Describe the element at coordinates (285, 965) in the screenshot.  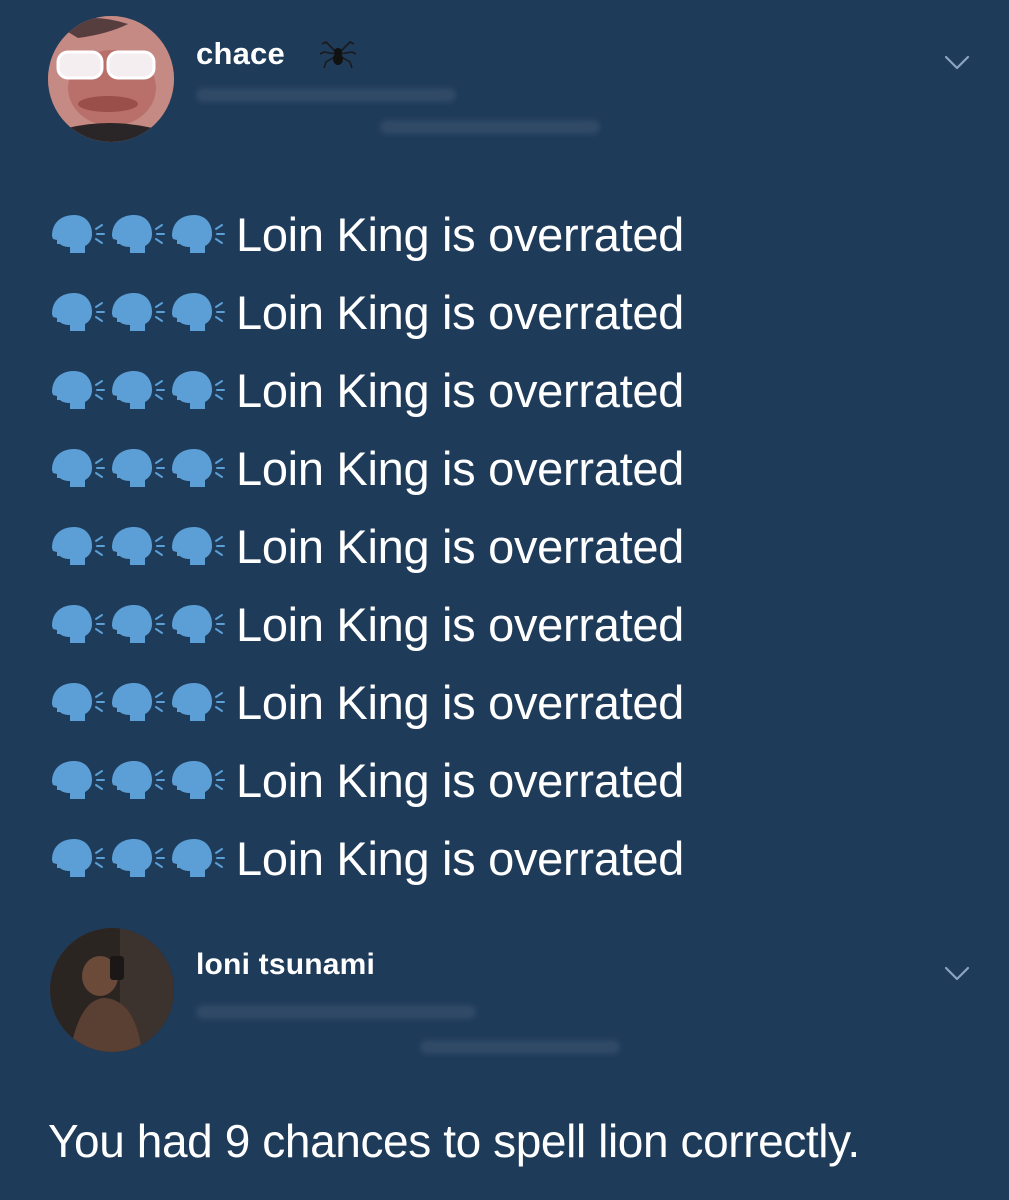
I see `display-name: loni tsunami` at that location.